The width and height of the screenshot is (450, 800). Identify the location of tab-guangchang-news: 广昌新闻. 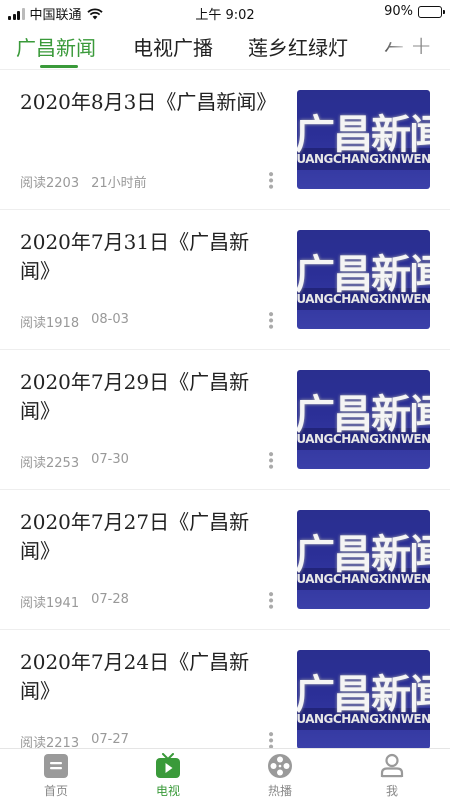
(56, 46).